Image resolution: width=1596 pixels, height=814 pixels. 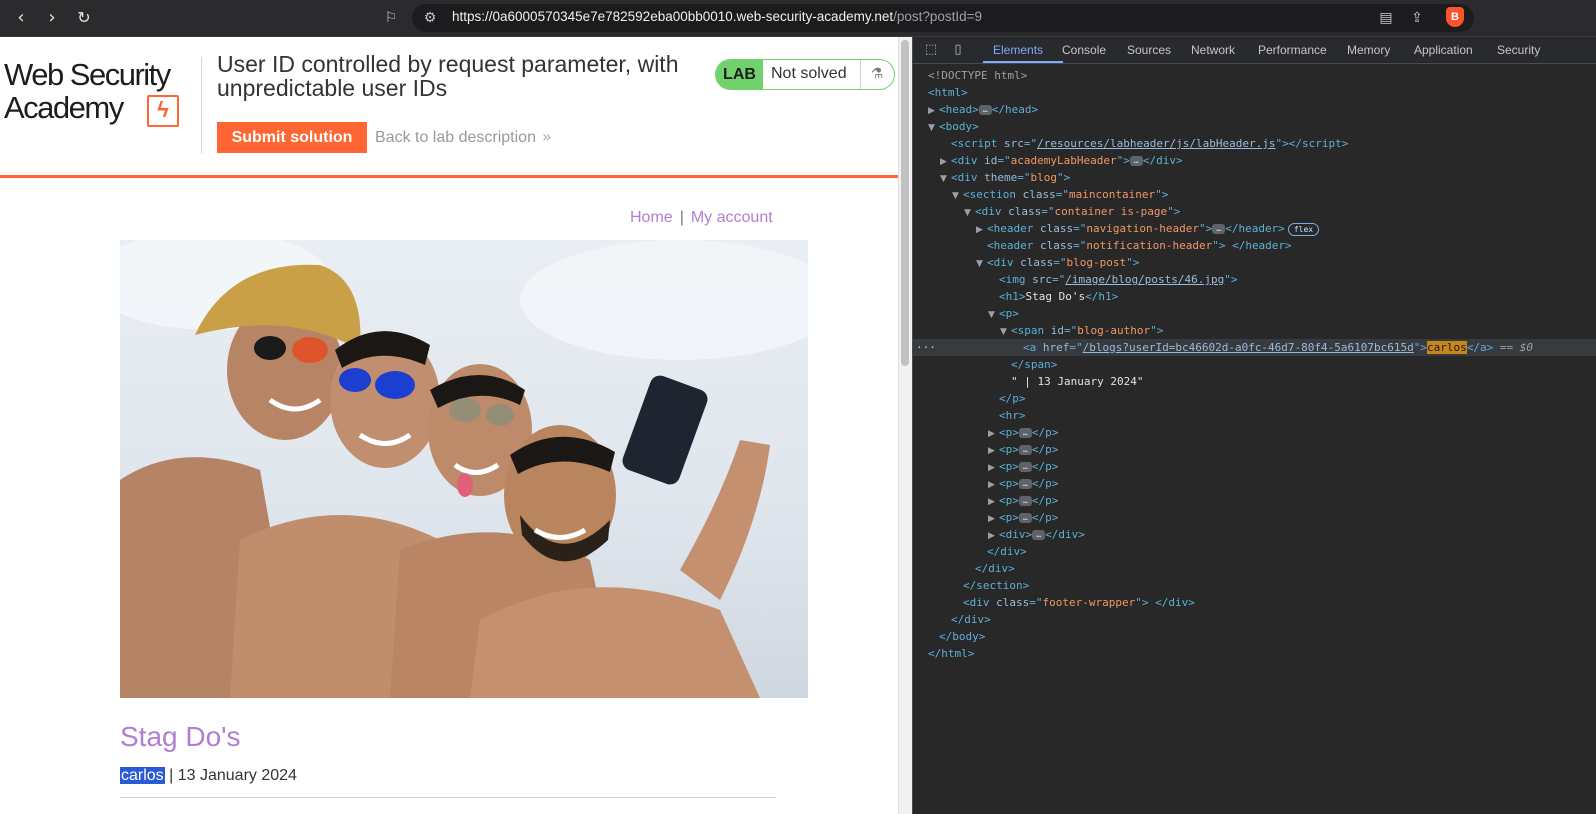 What do you see at coordinates (1254, 398) in the screenshot?
I see `dom-node-p-close: </p>` at bounding box center [1254, 398].